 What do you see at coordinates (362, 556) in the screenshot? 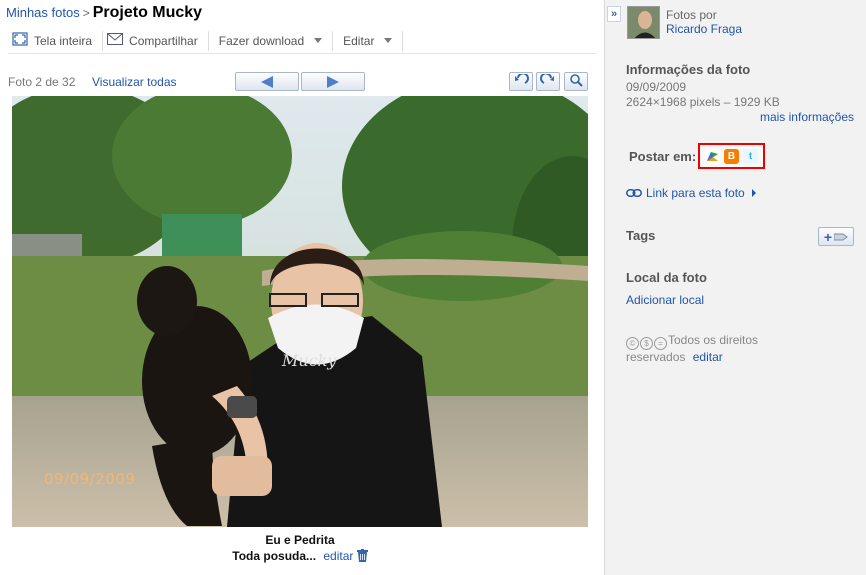
I see `trash-icon` at bounding box center [362, 556].